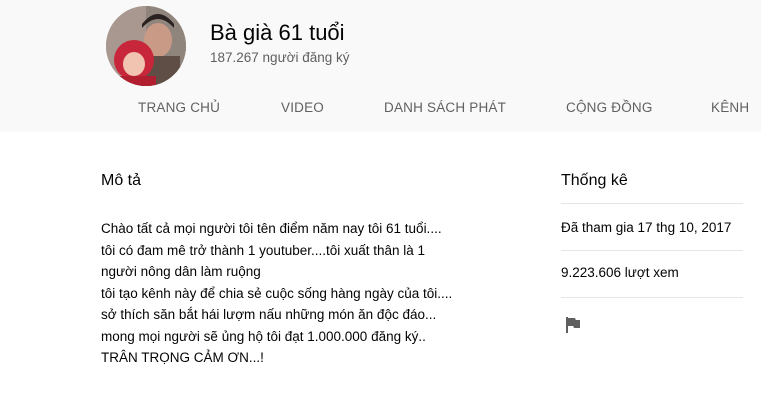 This screenshot has width=761, height=393. I want to click on channel-avatar, so click(146, 46).